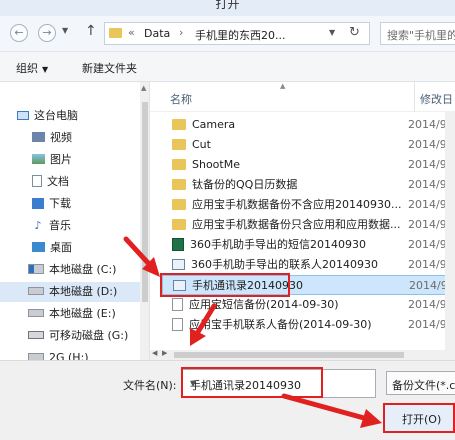 This screenshot has width=455, height=440. I want to click on sidebar-item-drive-c: 本地磁盘 (C:), so click(70, 270).